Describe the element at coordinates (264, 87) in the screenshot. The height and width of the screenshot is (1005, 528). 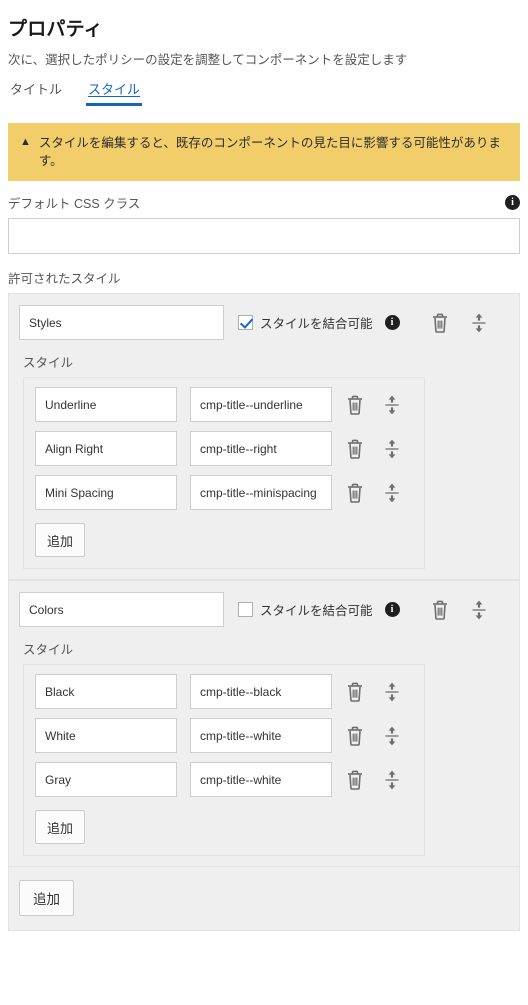
I see `tab-bar: タイトル スタイル` at that location.